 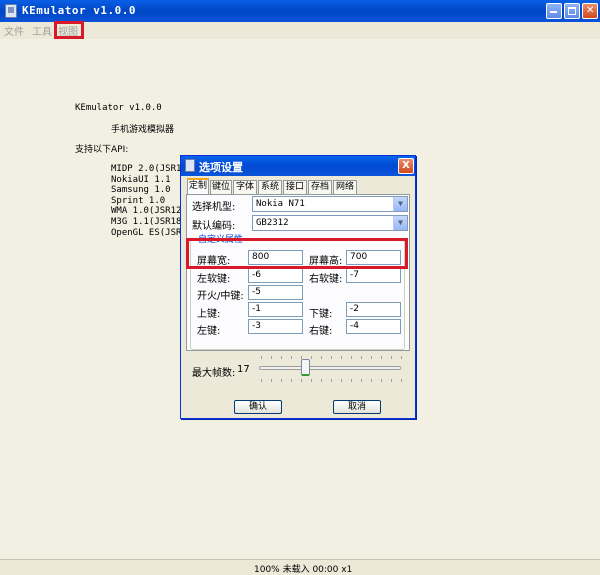 I want to click on tab-network: 网络, so click(x=345, y=187).